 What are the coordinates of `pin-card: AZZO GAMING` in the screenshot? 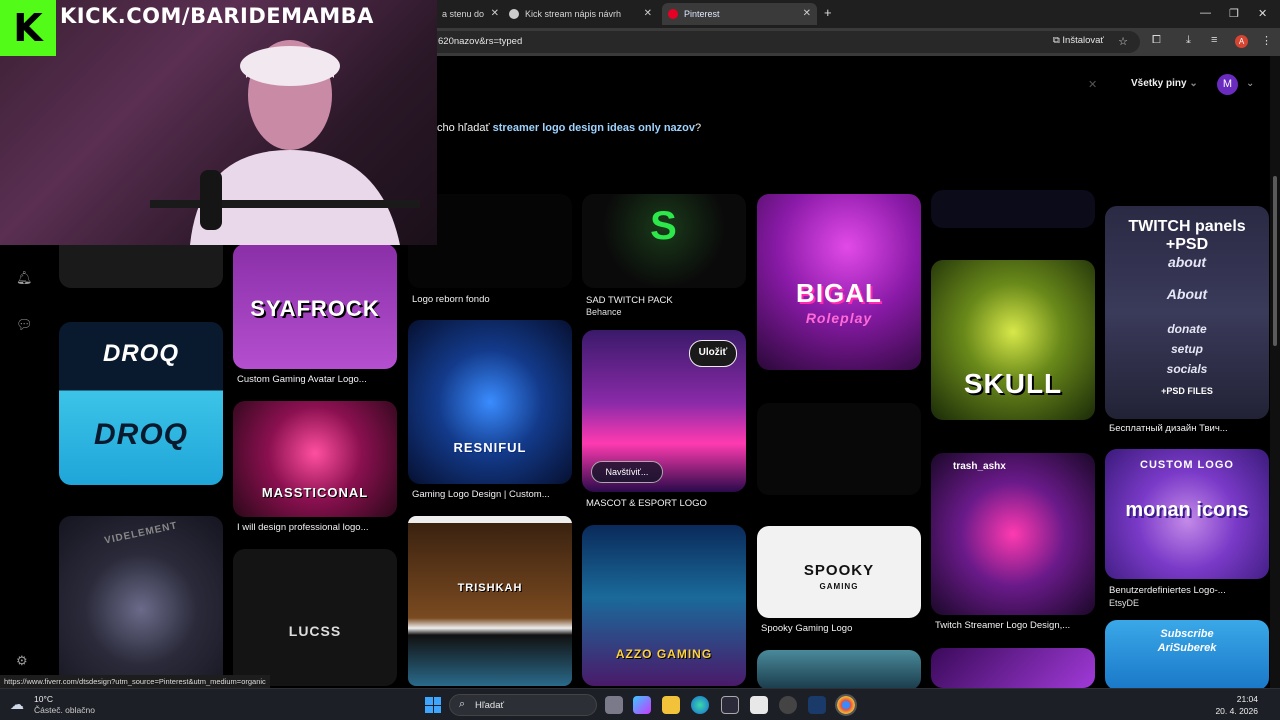 It's located at (664, 605).